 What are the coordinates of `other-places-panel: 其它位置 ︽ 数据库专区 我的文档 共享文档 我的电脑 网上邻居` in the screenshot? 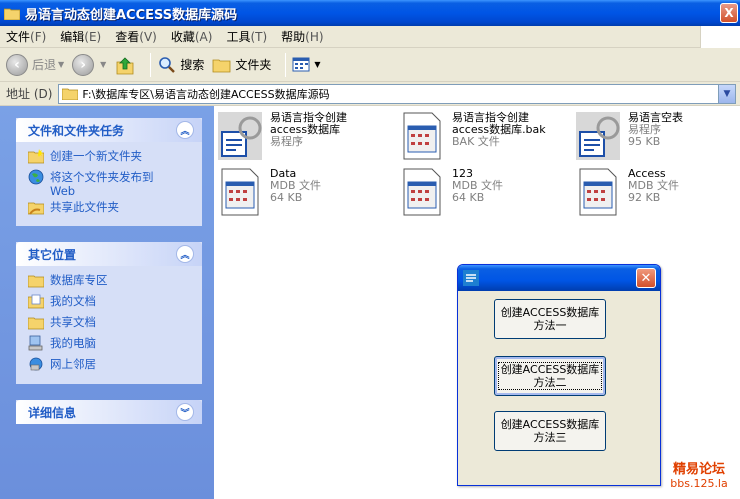 It's located at (109, 313).